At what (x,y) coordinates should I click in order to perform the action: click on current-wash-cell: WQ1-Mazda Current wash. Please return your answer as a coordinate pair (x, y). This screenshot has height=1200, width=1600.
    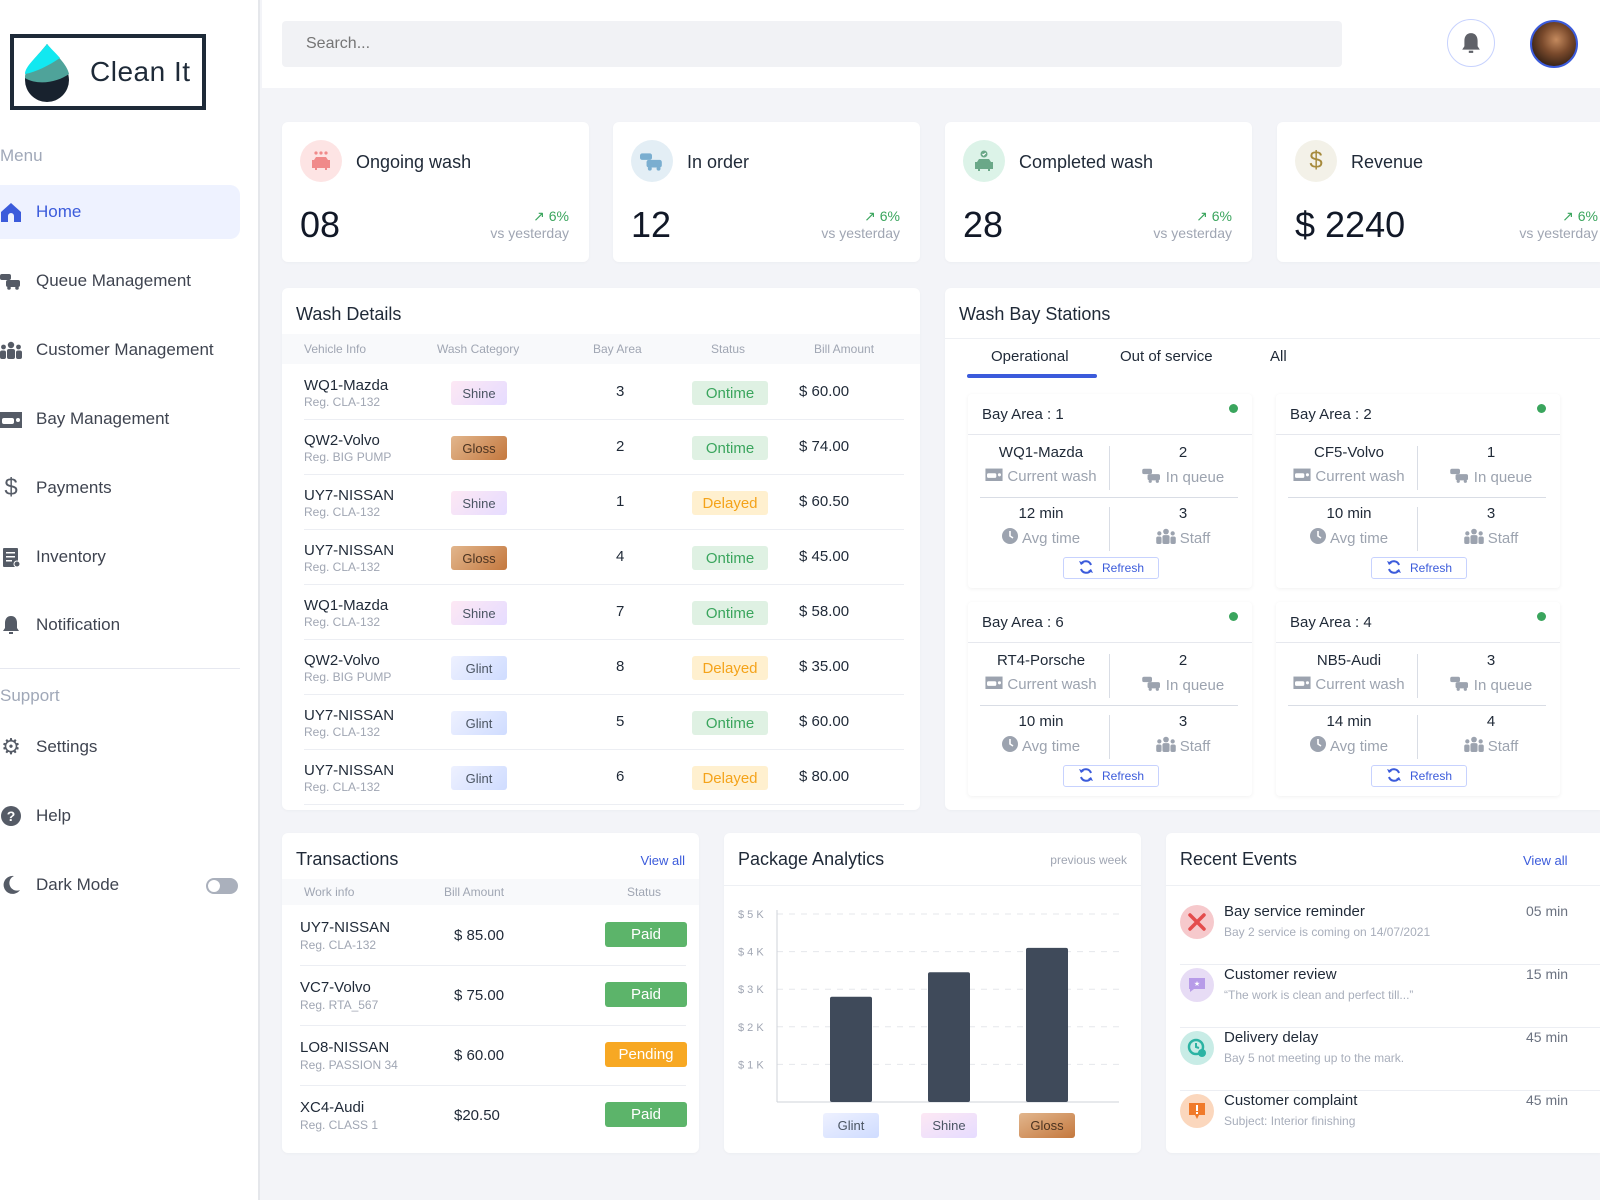
    Looking at the image, I should click on (1041, 464).